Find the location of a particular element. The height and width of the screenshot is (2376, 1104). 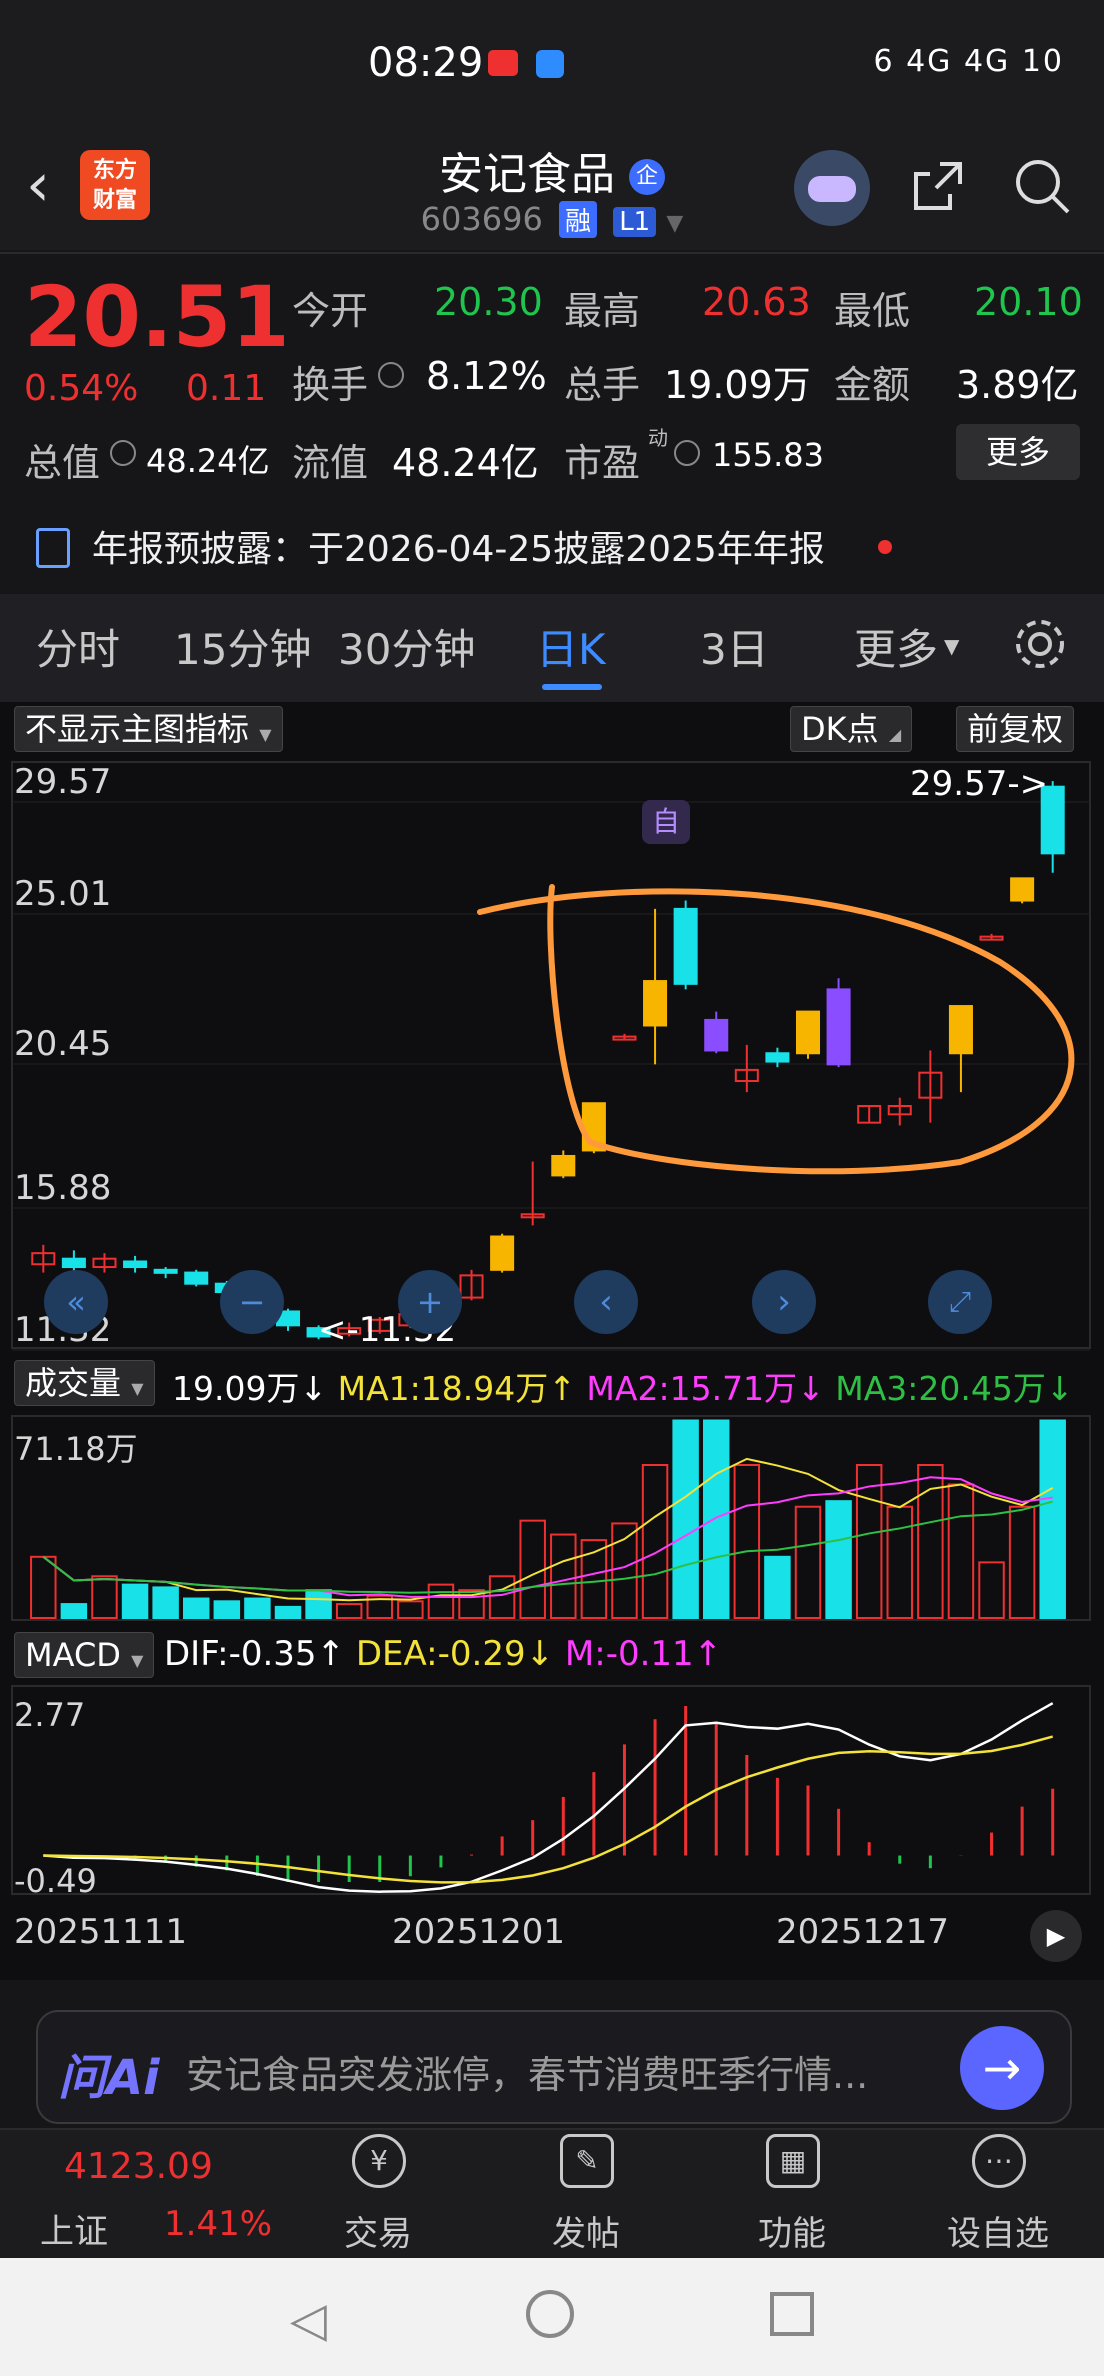

volume-ma1-line is located at coordinates (548, 1529).